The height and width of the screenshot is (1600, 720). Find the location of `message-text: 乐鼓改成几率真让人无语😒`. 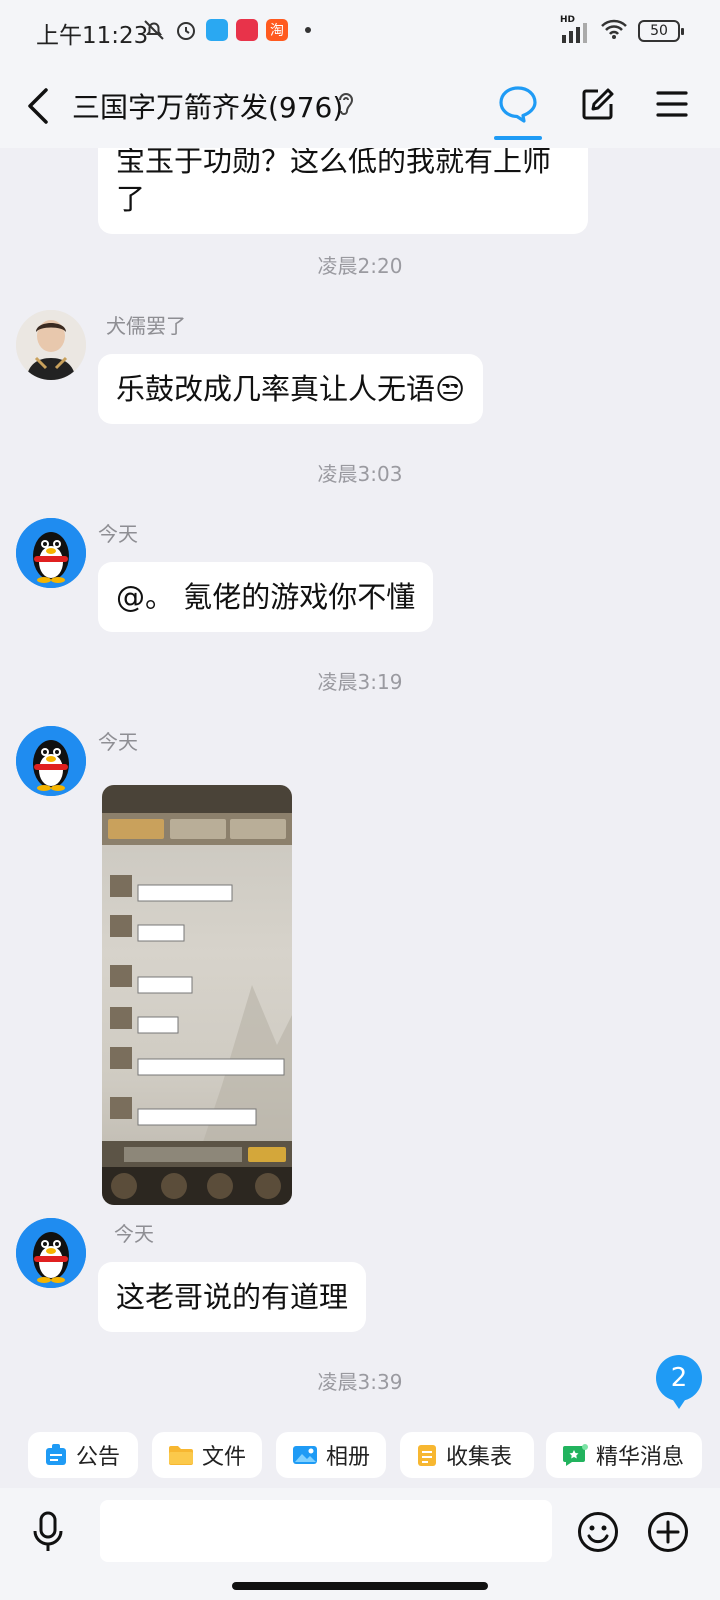

message-text: 乐鼓改成几率真让人无语😒 is located at coordinates (291, 389).